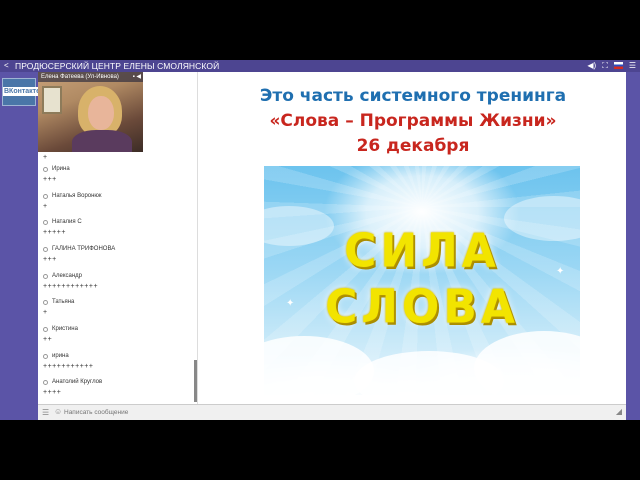 This screenshot has width=640, height=480. Describe the element at coordinates (118, 281) in the screenshot. I see `list-item: Александр ++++++++++++` at that location.